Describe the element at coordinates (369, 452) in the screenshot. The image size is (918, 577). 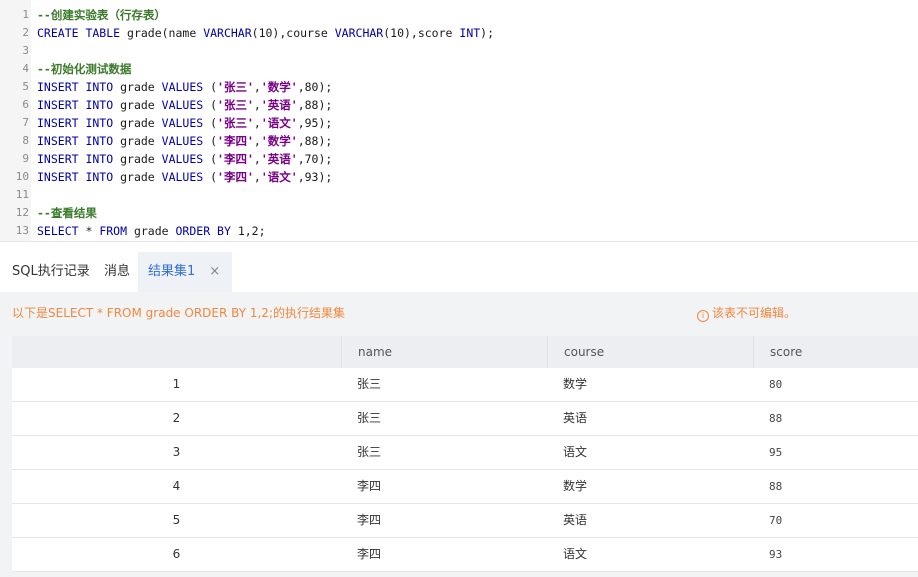
I see `cell-name: 张三` at that location.